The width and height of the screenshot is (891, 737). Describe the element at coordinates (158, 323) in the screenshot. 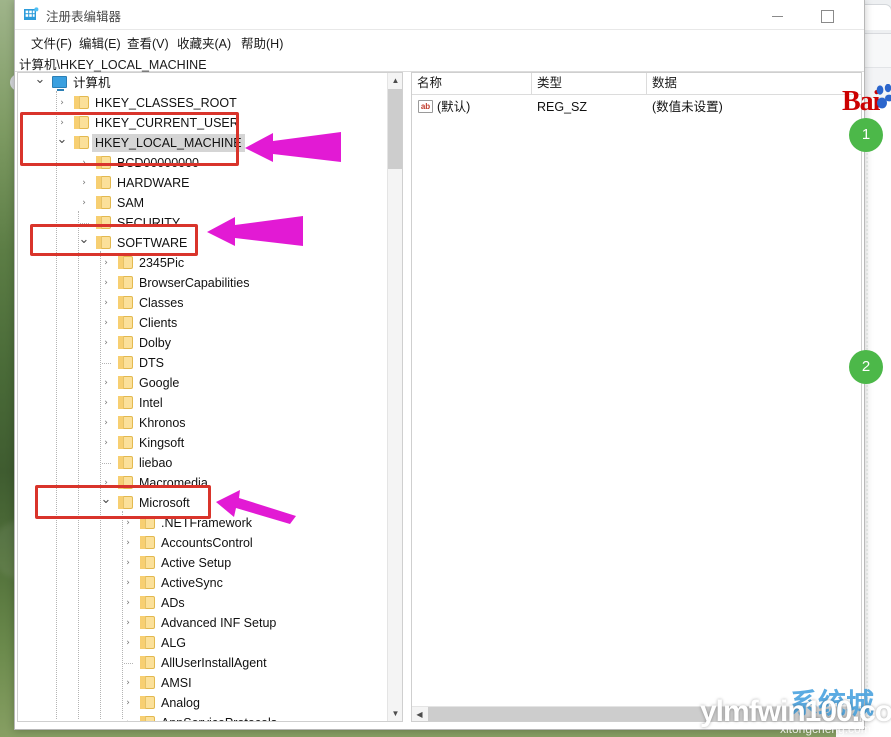

I see `tree-item-label: Clients` at that location.